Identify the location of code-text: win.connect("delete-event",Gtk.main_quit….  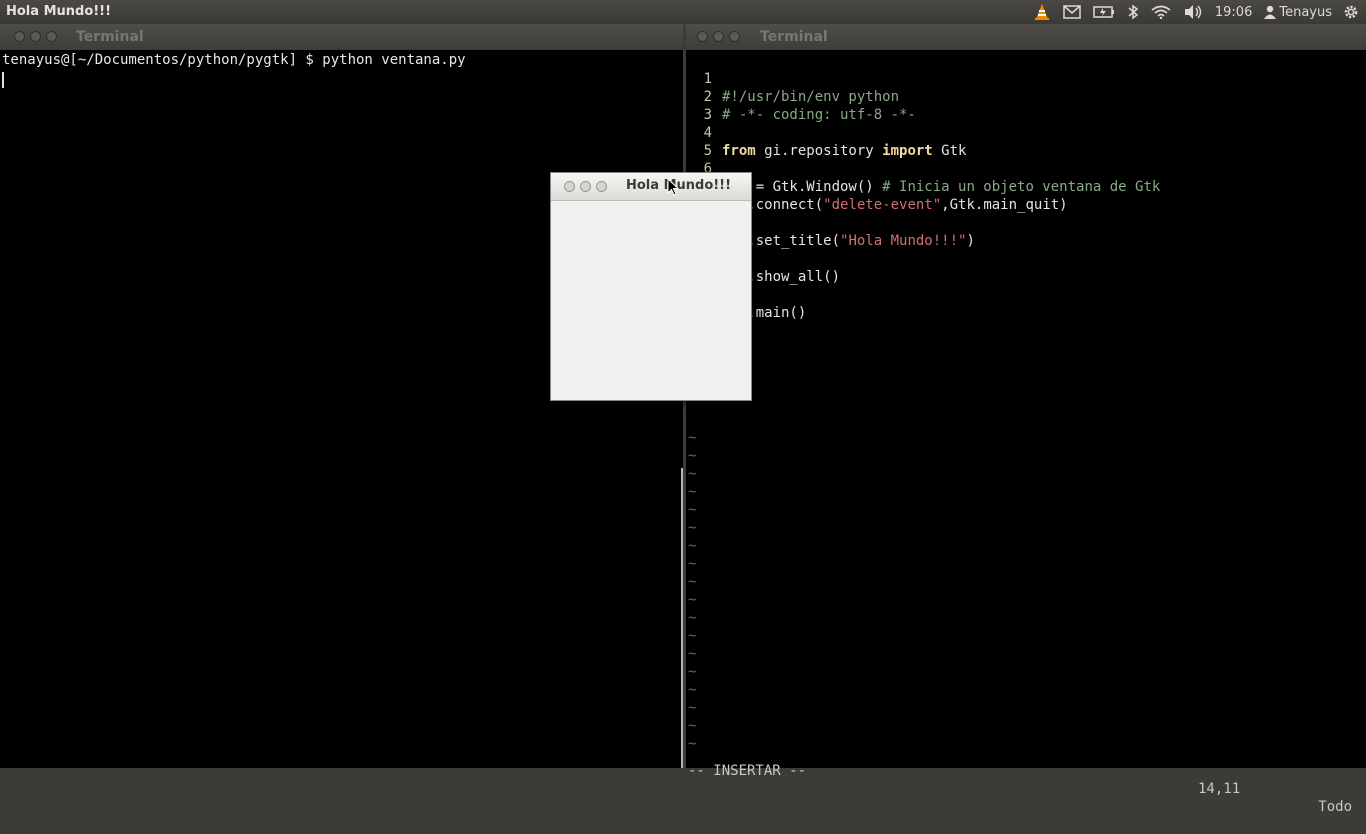
(895, 205).